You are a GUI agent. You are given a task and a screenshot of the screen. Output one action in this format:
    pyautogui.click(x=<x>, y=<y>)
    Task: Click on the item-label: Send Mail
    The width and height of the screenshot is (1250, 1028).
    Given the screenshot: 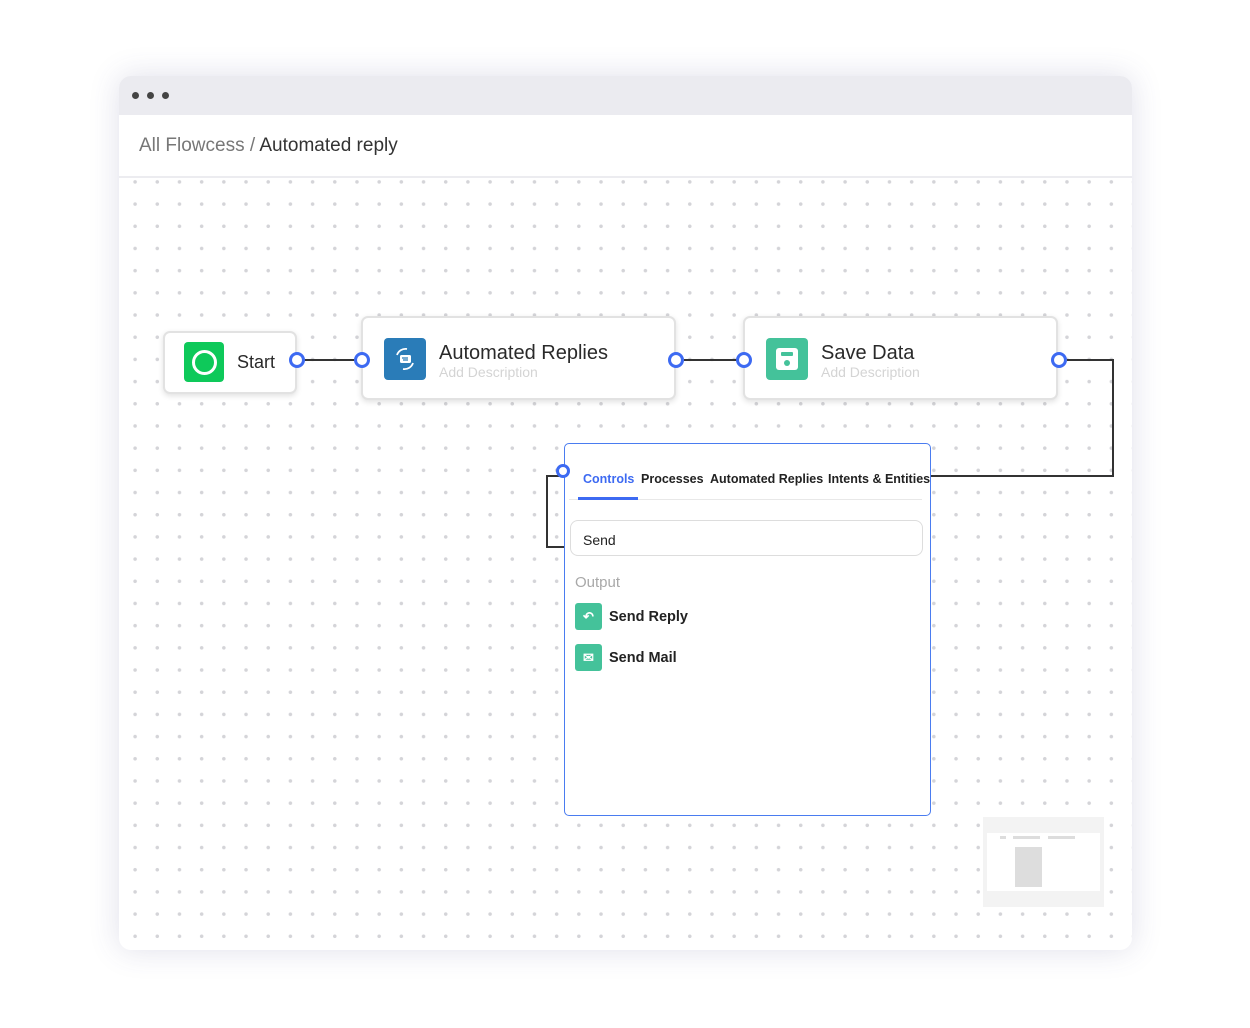 What is the action you would take?
    pyautogui.click(x=643, y=657)
    